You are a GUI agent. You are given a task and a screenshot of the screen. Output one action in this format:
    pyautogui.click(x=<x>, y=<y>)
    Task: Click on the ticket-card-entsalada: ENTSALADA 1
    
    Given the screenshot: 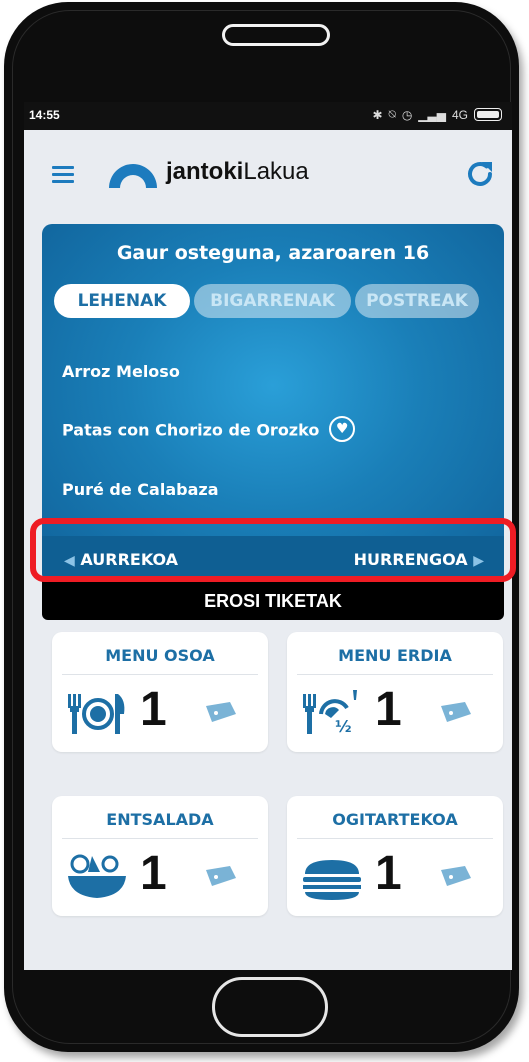 What is the action you would take?
    pyautogui.click(x=160, y=856)
    